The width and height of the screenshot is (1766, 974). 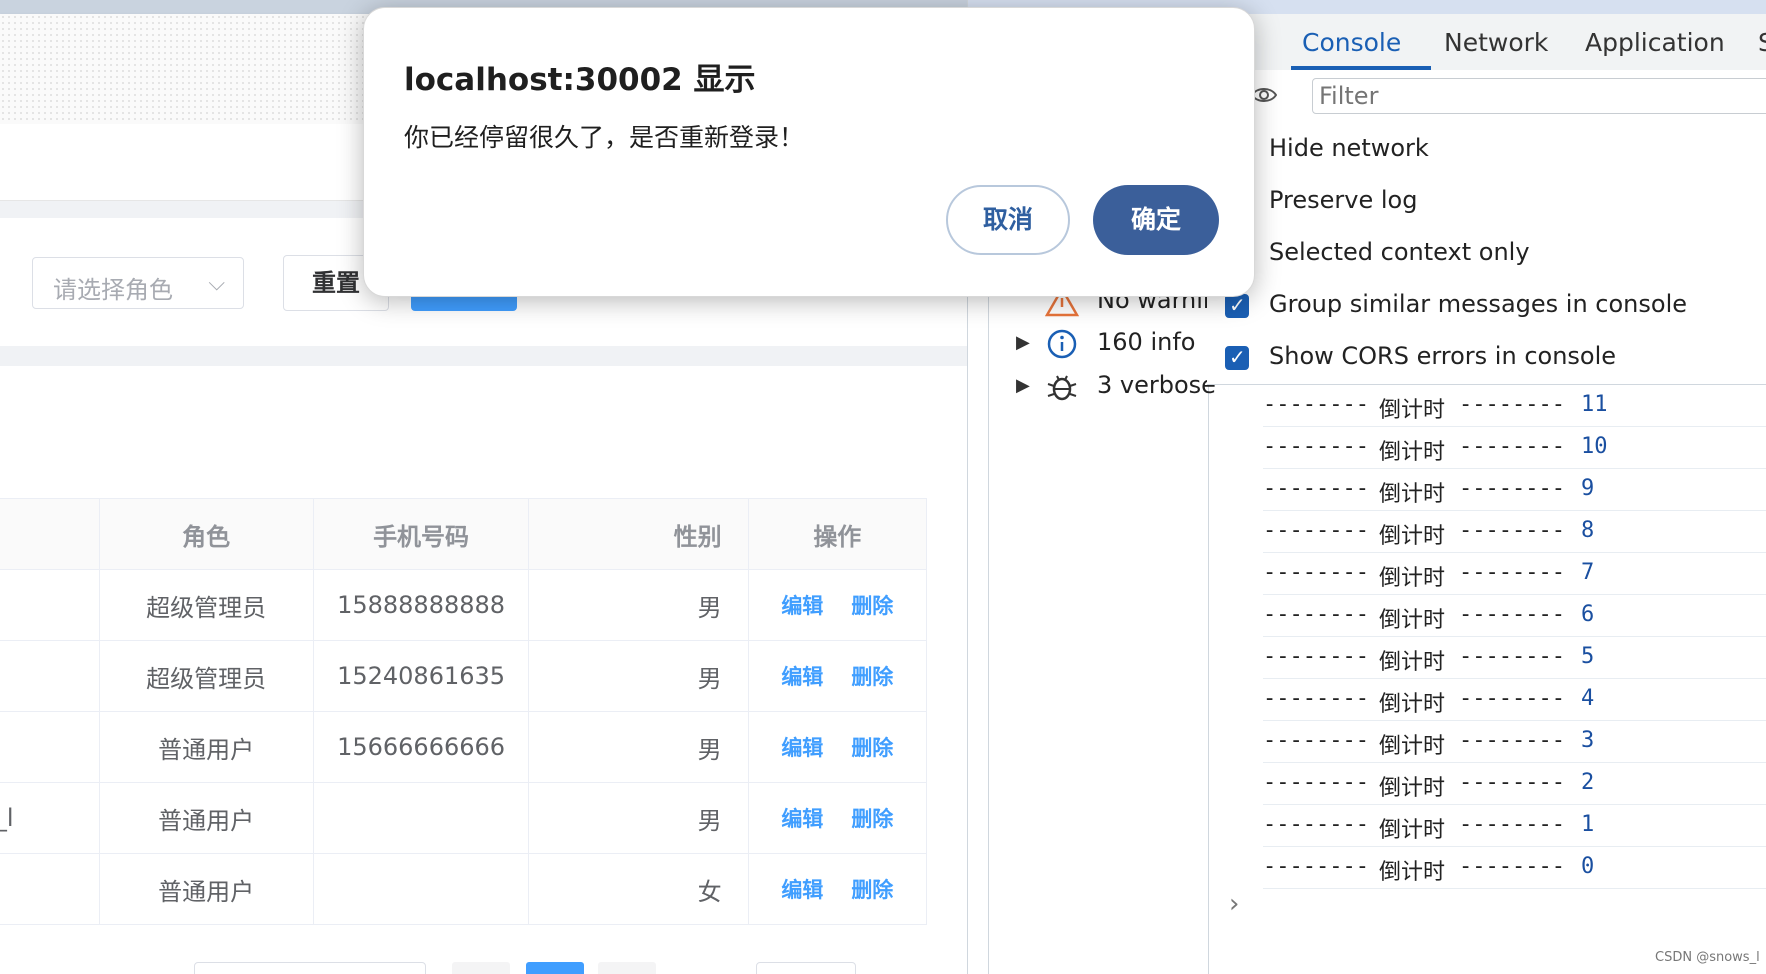 I want to click on log-entry: -------- 倒计时 -------- 6, so click(x=1514, y=615).